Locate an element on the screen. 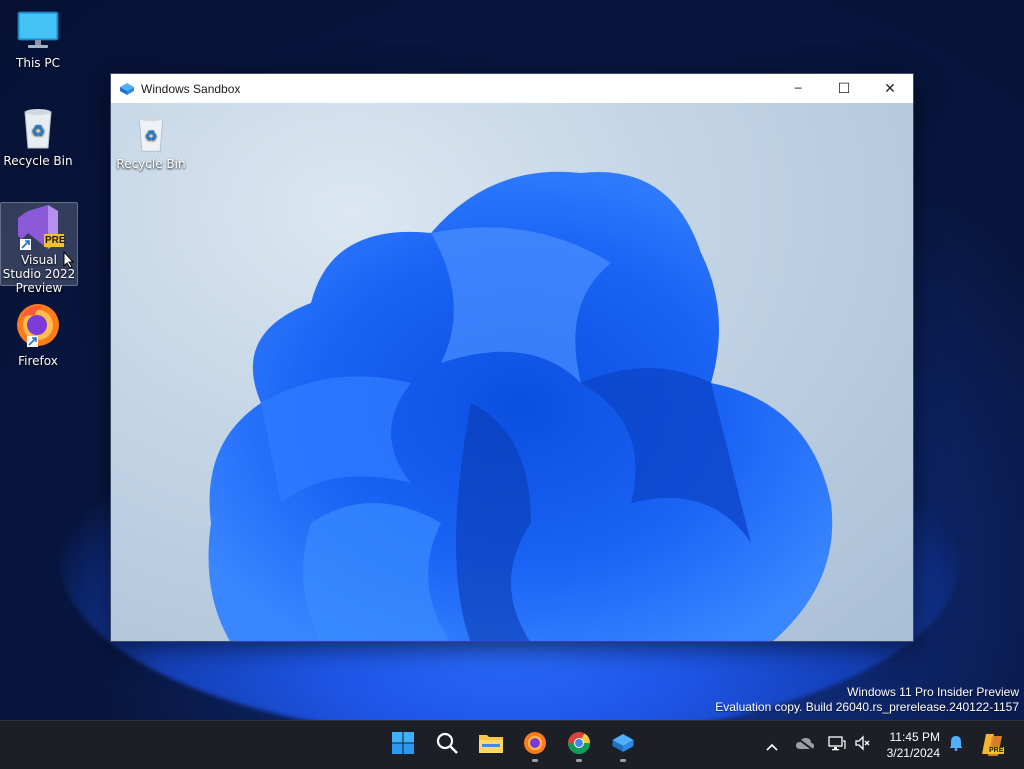 This screenshot has width=1024, height=769. minimize-icon: ─ is located at coordinates (798, 88).